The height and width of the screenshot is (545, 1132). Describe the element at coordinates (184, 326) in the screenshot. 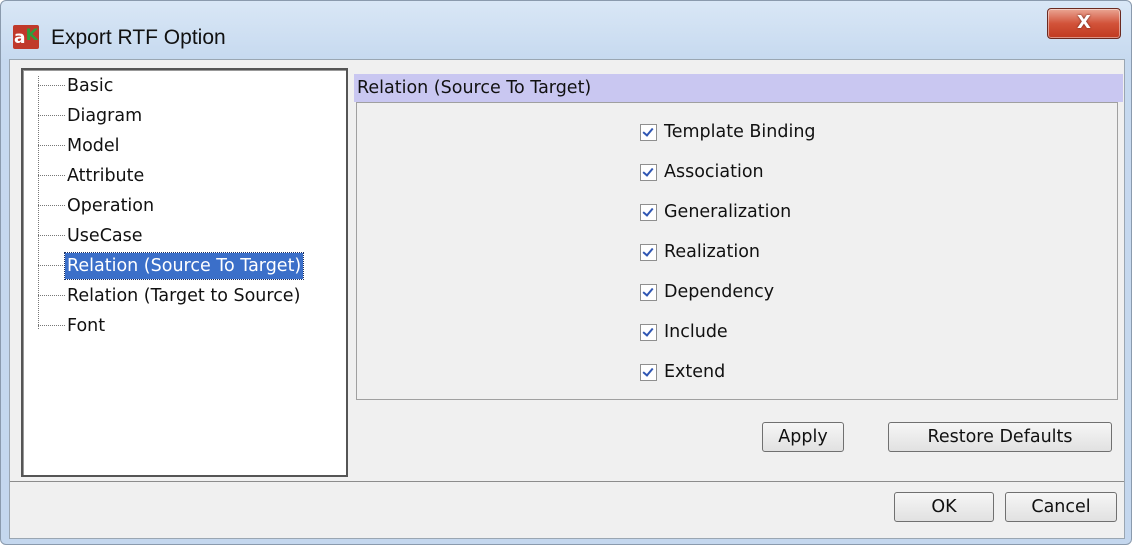

I see `tree-item-font: Font` at that location.